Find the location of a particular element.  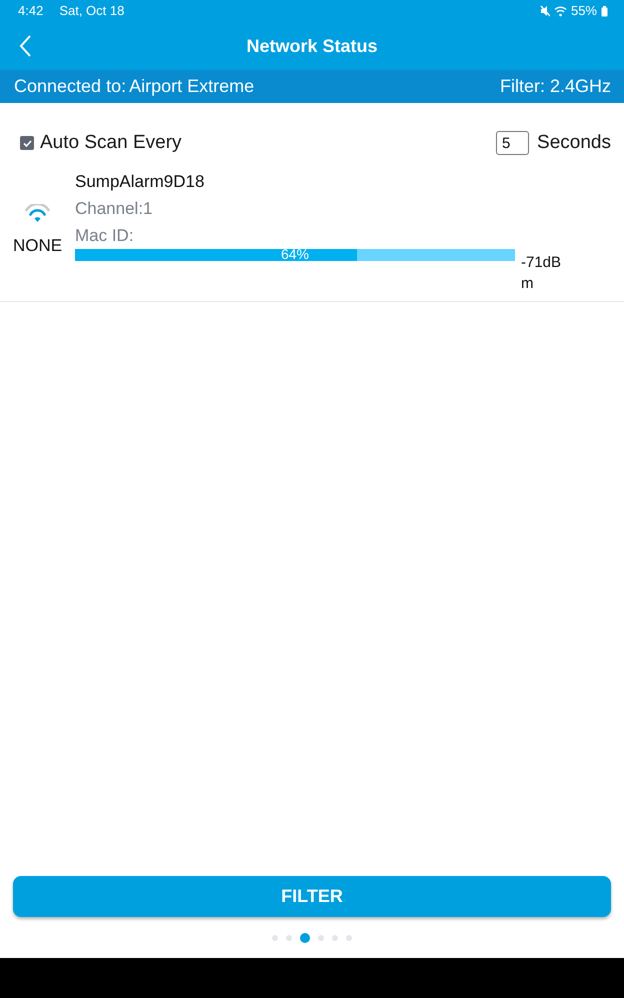

network-item: NONE SumpAlarm9D18 Channel:1 Mac ID: 64% -71dBm is located at coordinates (312, 232).